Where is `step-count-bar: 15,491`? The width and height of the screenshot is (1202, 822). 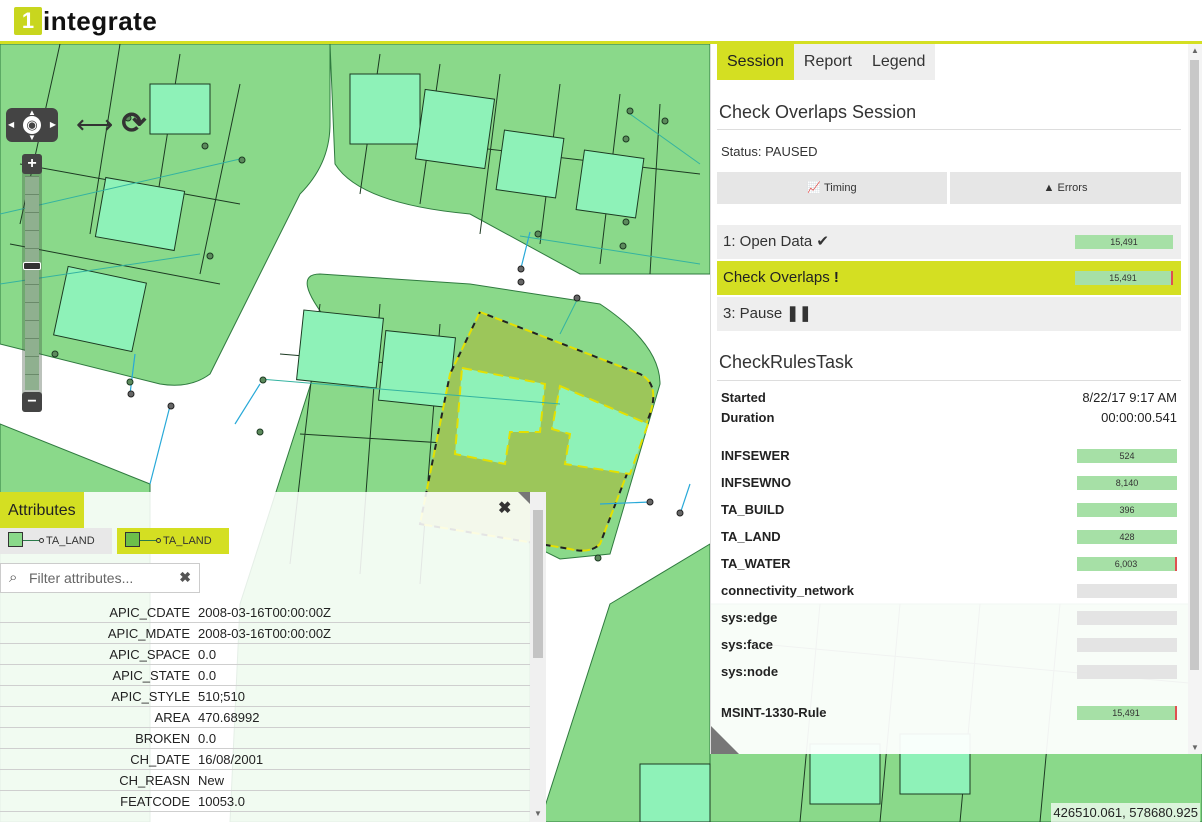
step-count-bar: 15,491 is located at coordinates (1124, 242).